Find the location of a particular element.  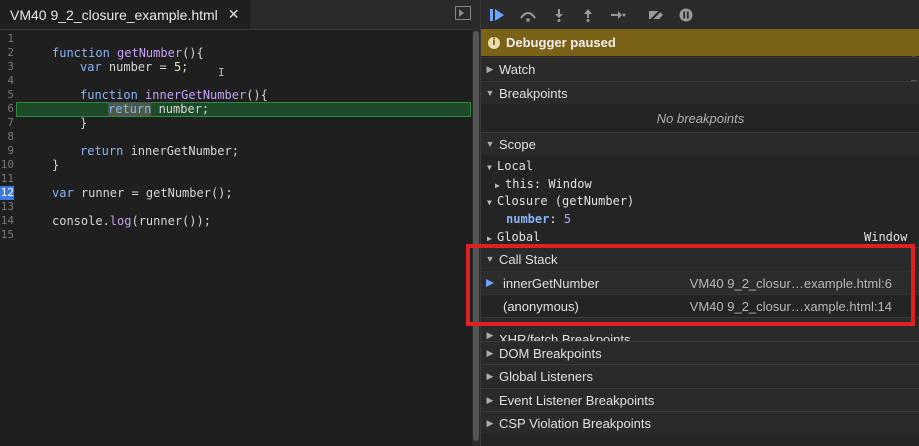

section-dom-breakpoints: ▶ DOM Breakpoints is located at coordinates (700, 352).